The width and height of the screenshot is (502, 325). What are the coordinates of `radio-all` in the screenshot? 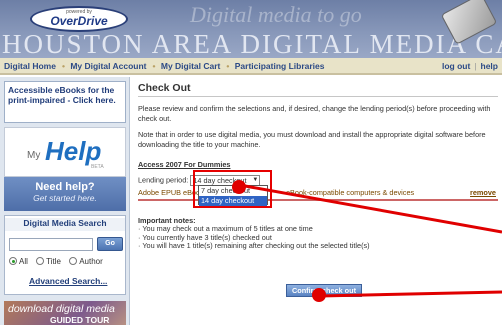 It's located at (13, 261).